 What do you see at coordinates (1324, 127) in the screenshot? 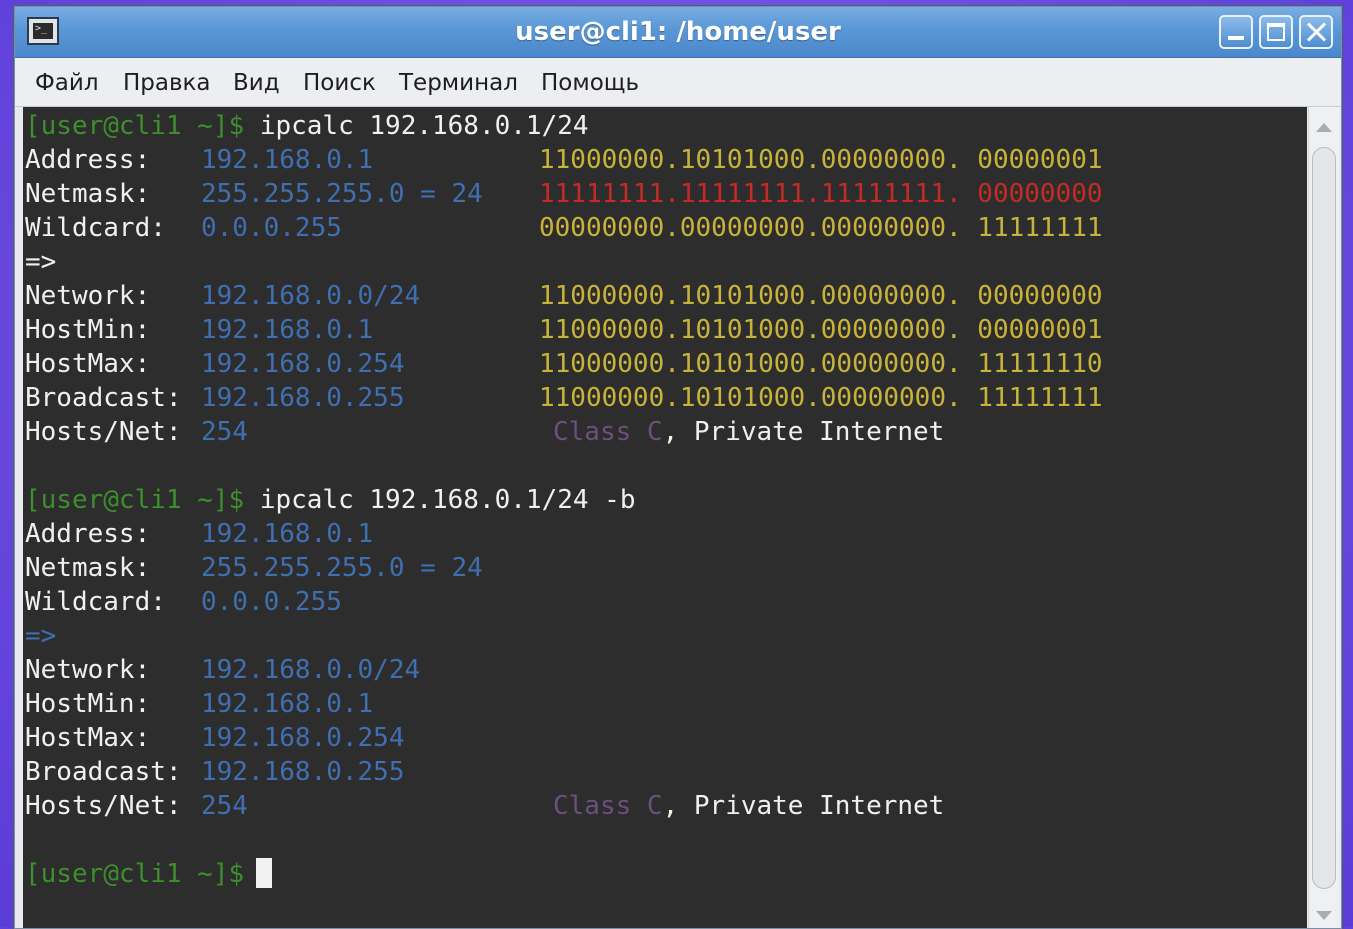
I see `scroll-up-arrow-icon` at bounding box center [1324, 127].